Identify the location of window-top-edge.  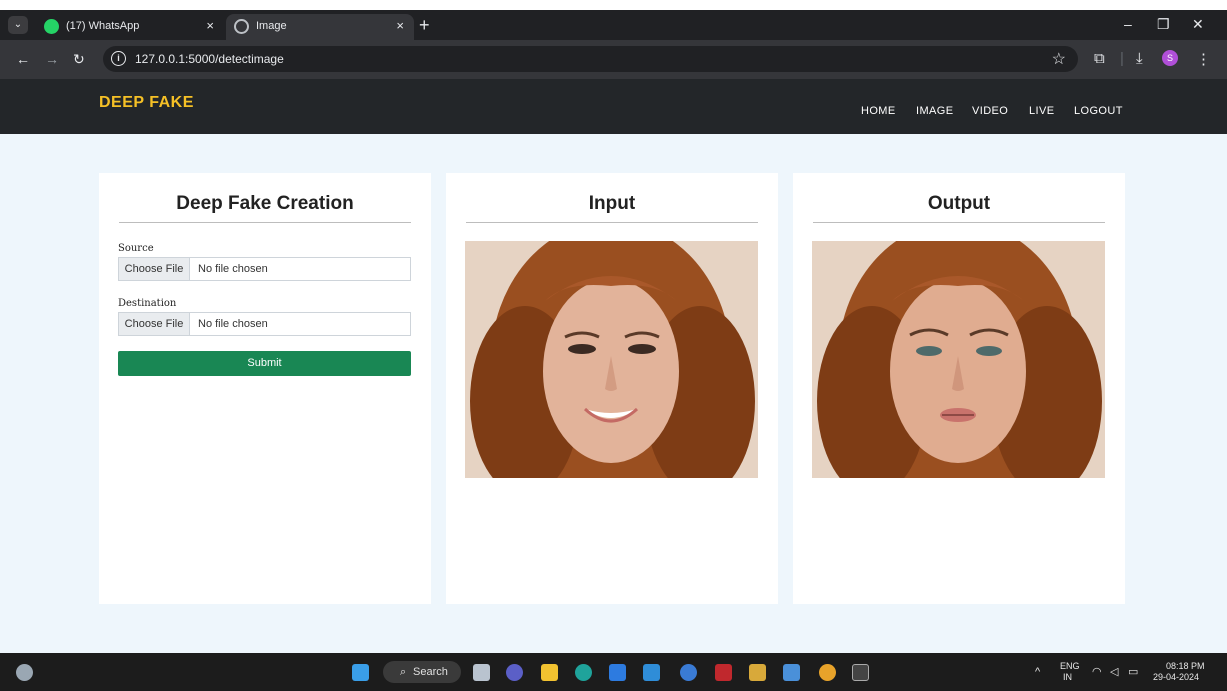
(613, 5).